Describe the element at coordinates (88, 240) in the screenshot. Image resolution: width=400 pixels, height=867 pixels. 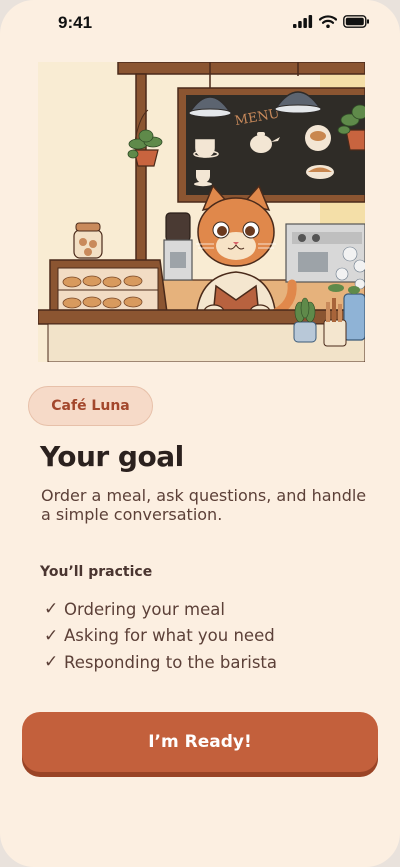
I see `cookie-jar` at that location.